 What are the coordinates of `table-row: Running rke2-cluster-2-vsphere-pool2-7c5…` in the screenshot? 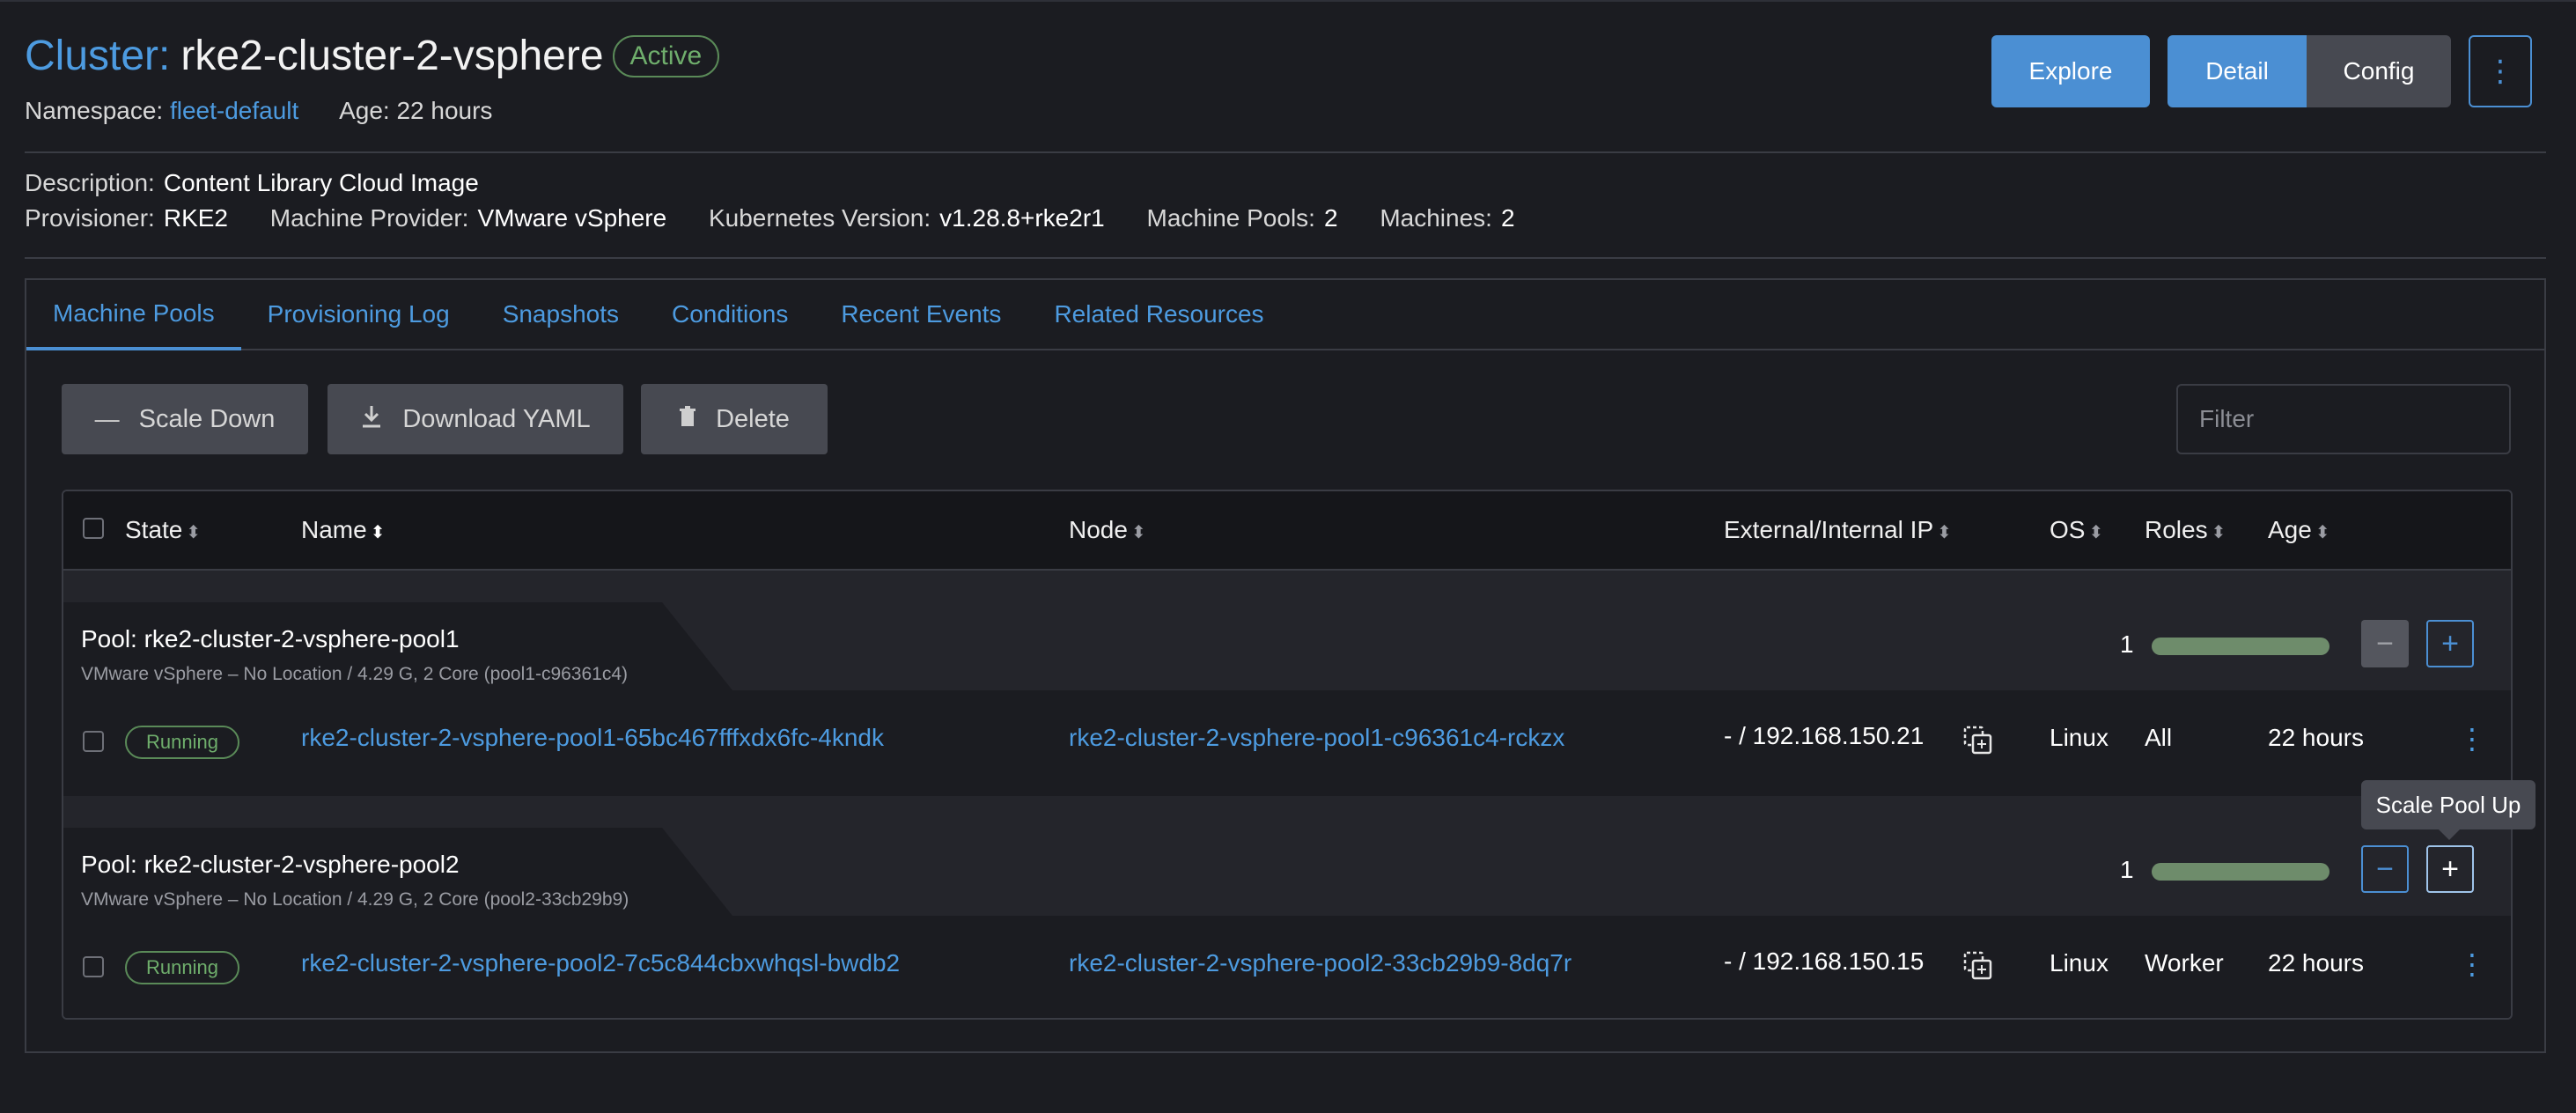 It's located at (1287, 967).